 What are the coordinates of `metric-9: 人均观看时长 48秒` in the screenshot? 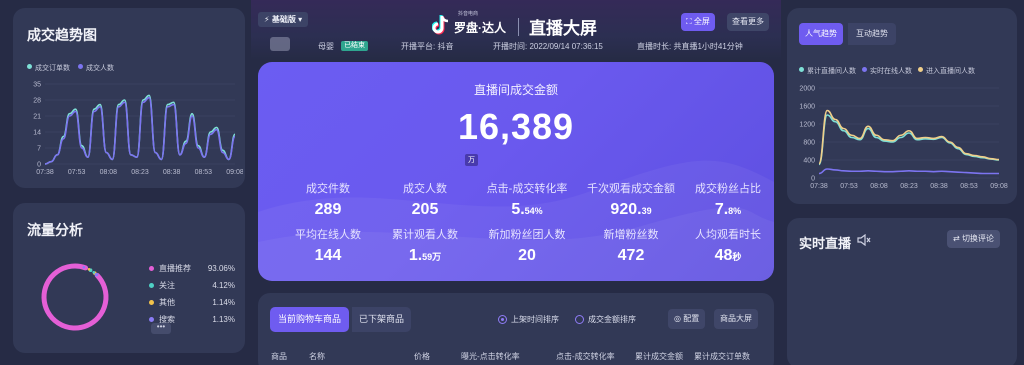 It's located at (723, 245).